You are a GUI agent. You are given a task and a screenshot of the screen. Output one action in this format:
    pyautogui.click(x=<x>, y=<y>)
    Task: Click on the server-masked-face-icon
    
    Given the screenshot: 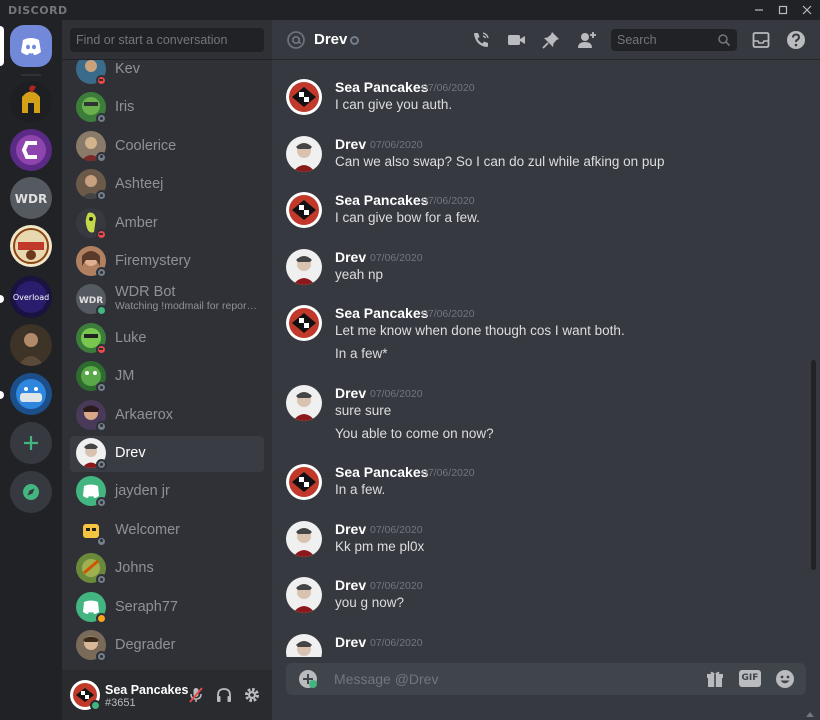 What is the action you would take?
    pyautogui.click(x=31, y=394)
    